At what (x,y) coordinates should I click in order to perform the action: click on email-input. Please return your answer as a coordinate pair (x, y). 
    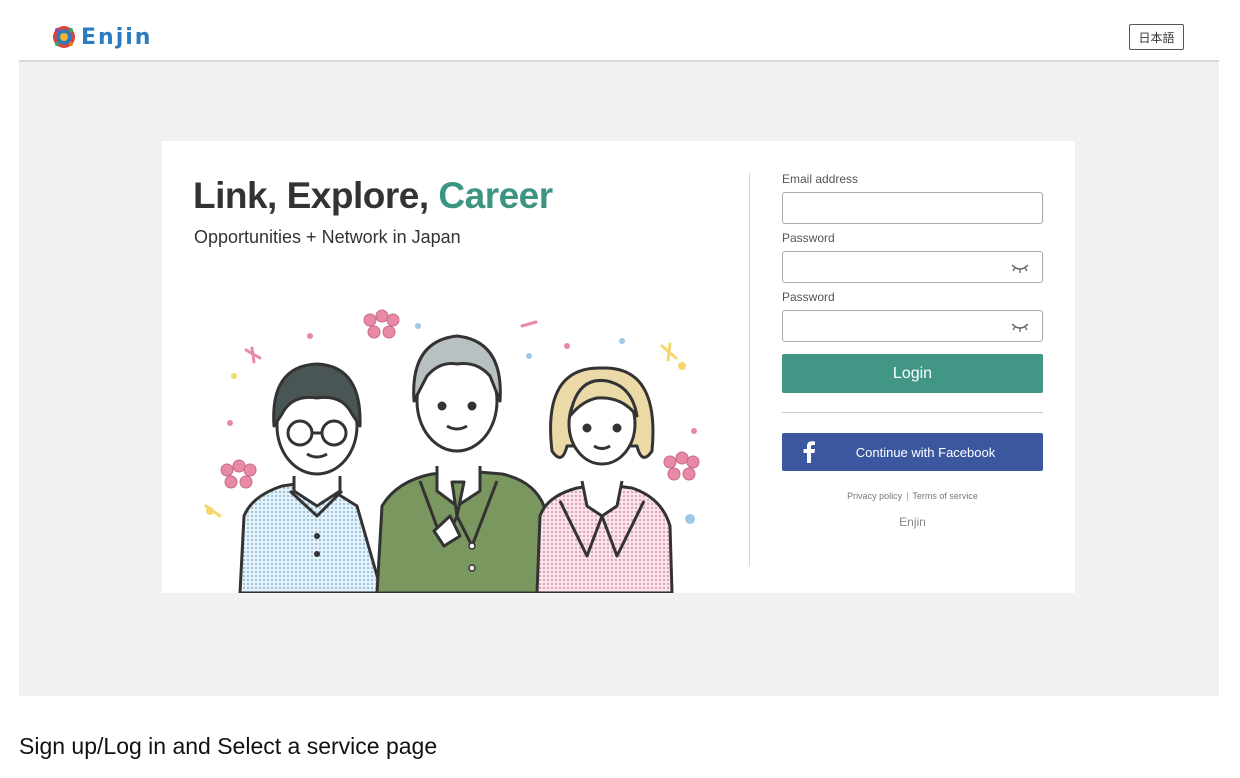
    Looking at the image, I should click on (912, 208).